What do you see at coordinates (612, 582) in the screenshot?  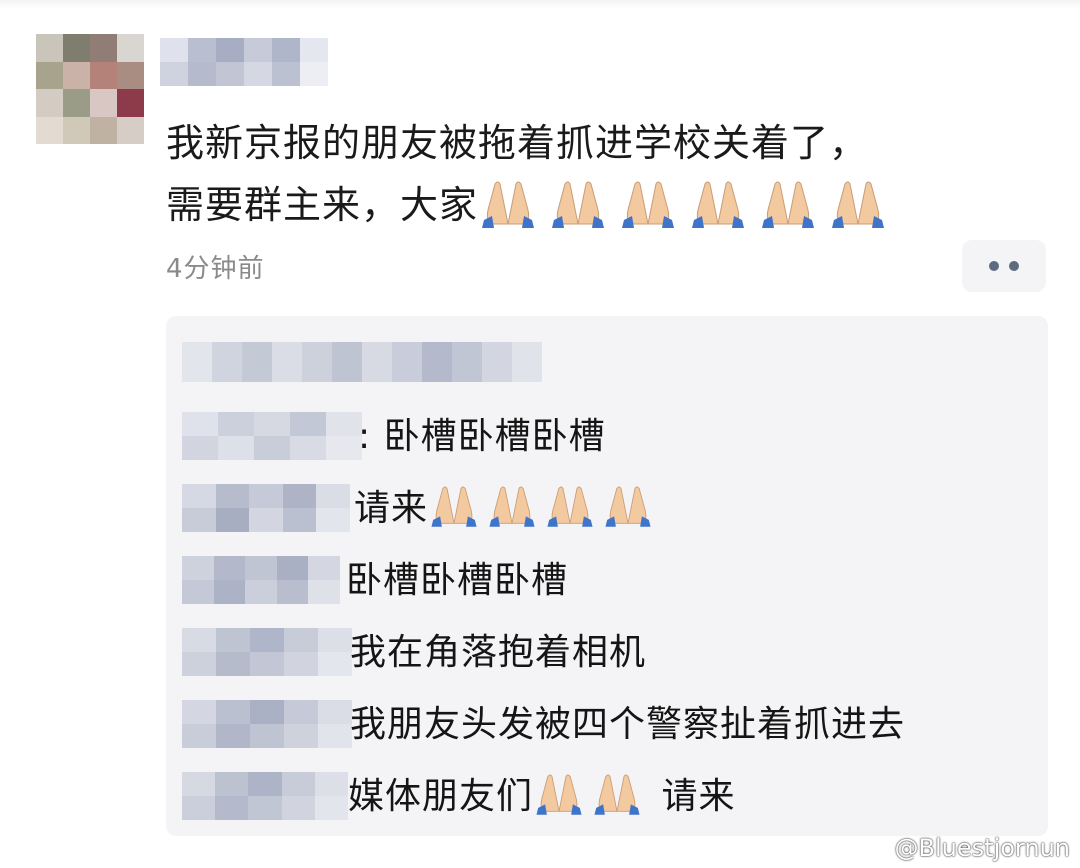 I see `comment-item: 卧槽卧槽卧槽` at bounding box center [612, 582].